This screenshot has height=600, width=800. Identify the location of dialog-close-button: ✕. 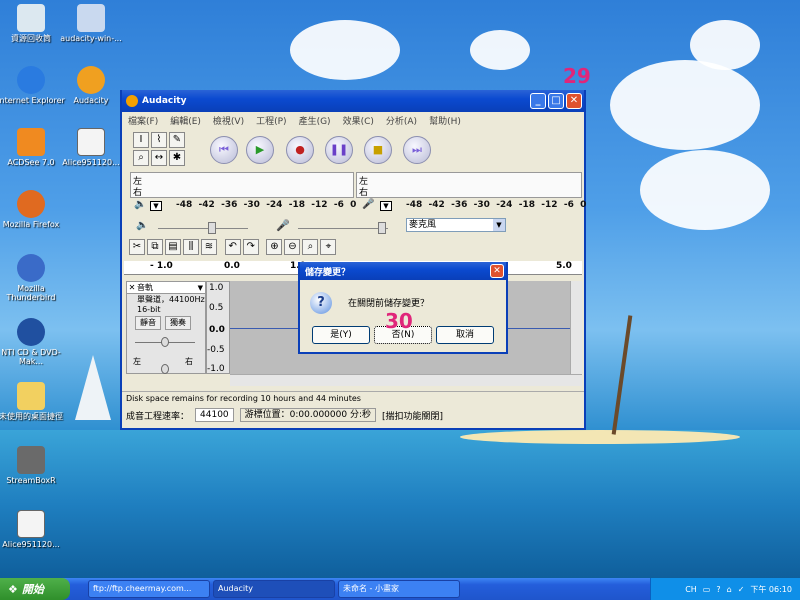
(497, 271).